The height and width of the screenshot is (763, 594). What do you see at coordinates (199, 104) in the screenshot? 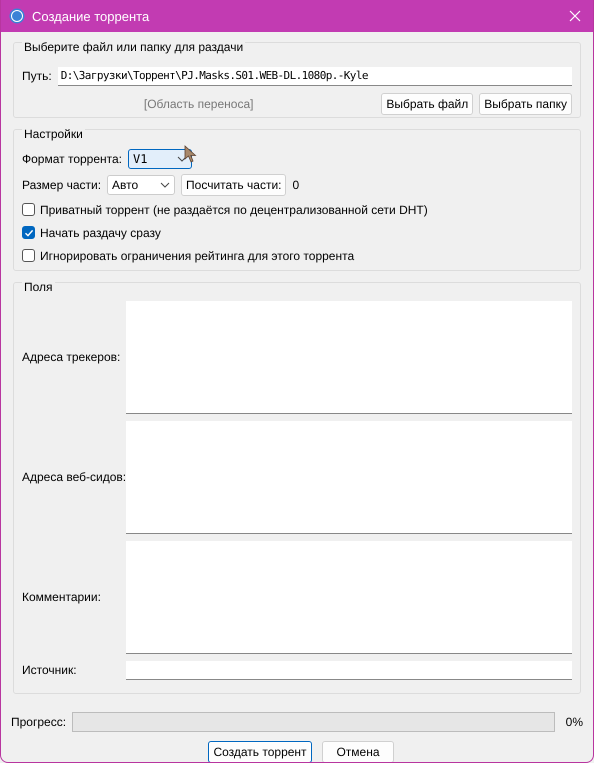
I see `drop-area: [Область переноса]` at bounding box center [199, 104].